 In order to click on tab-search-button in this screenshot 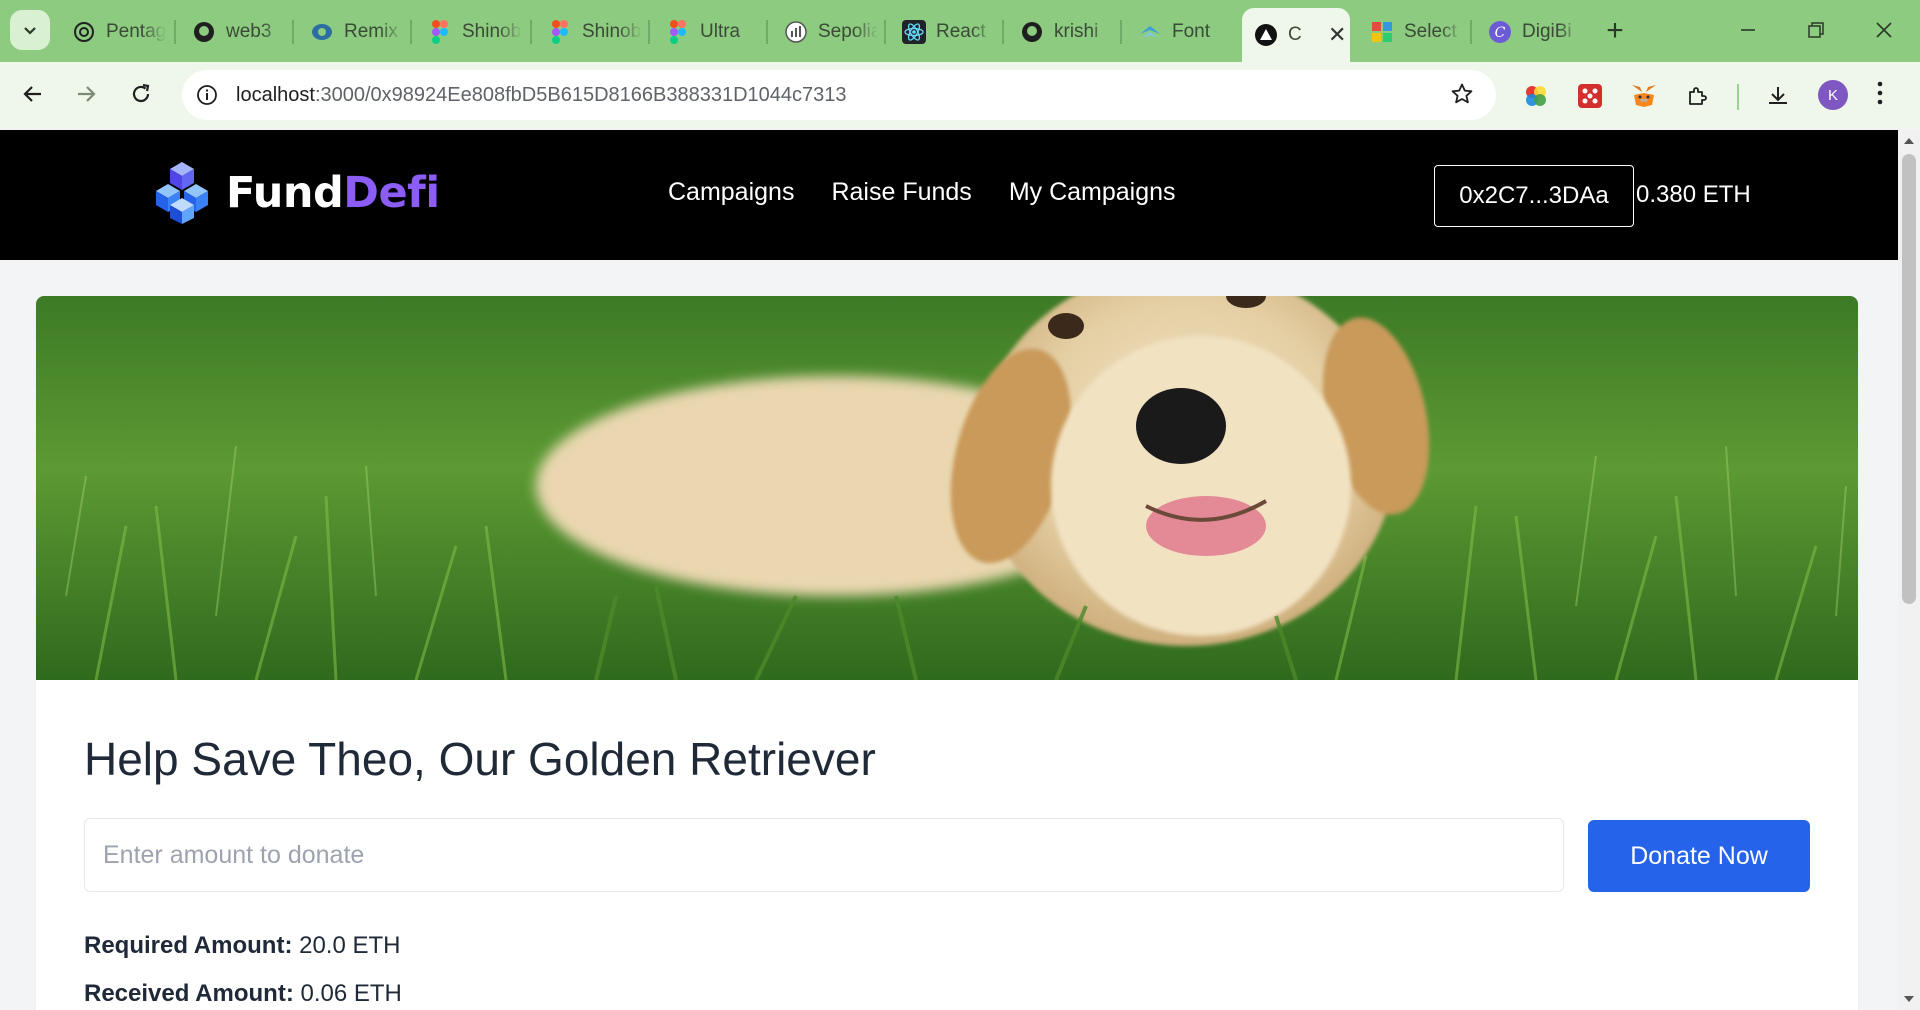, I will do `click(30, 30)`.